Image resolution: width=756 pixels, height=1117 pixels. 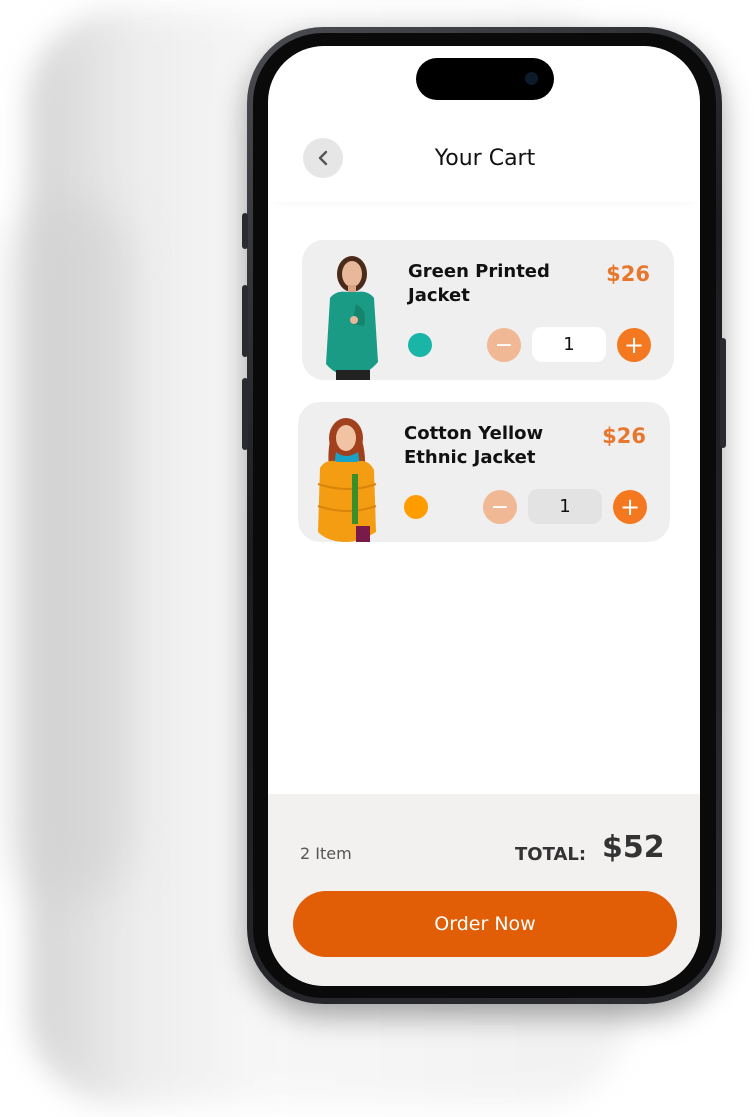 What do you see at coordinates (474, 445) in the screenshot?
I see `product-name: Cotton Yellow Ethnic Jacket` at bounding box center [474, 445].